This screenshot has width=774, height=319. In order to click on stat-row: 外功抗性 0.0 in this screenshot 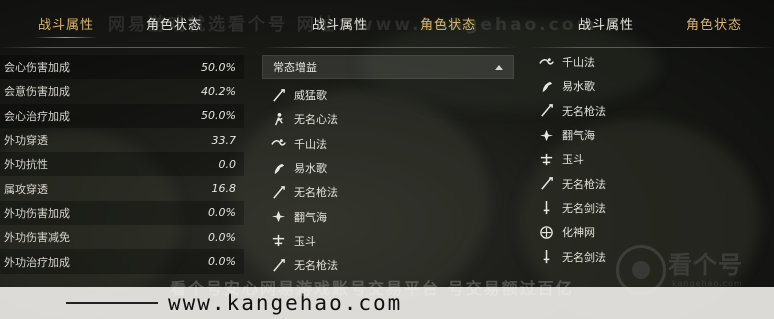, I will do `click(122, 164)`.